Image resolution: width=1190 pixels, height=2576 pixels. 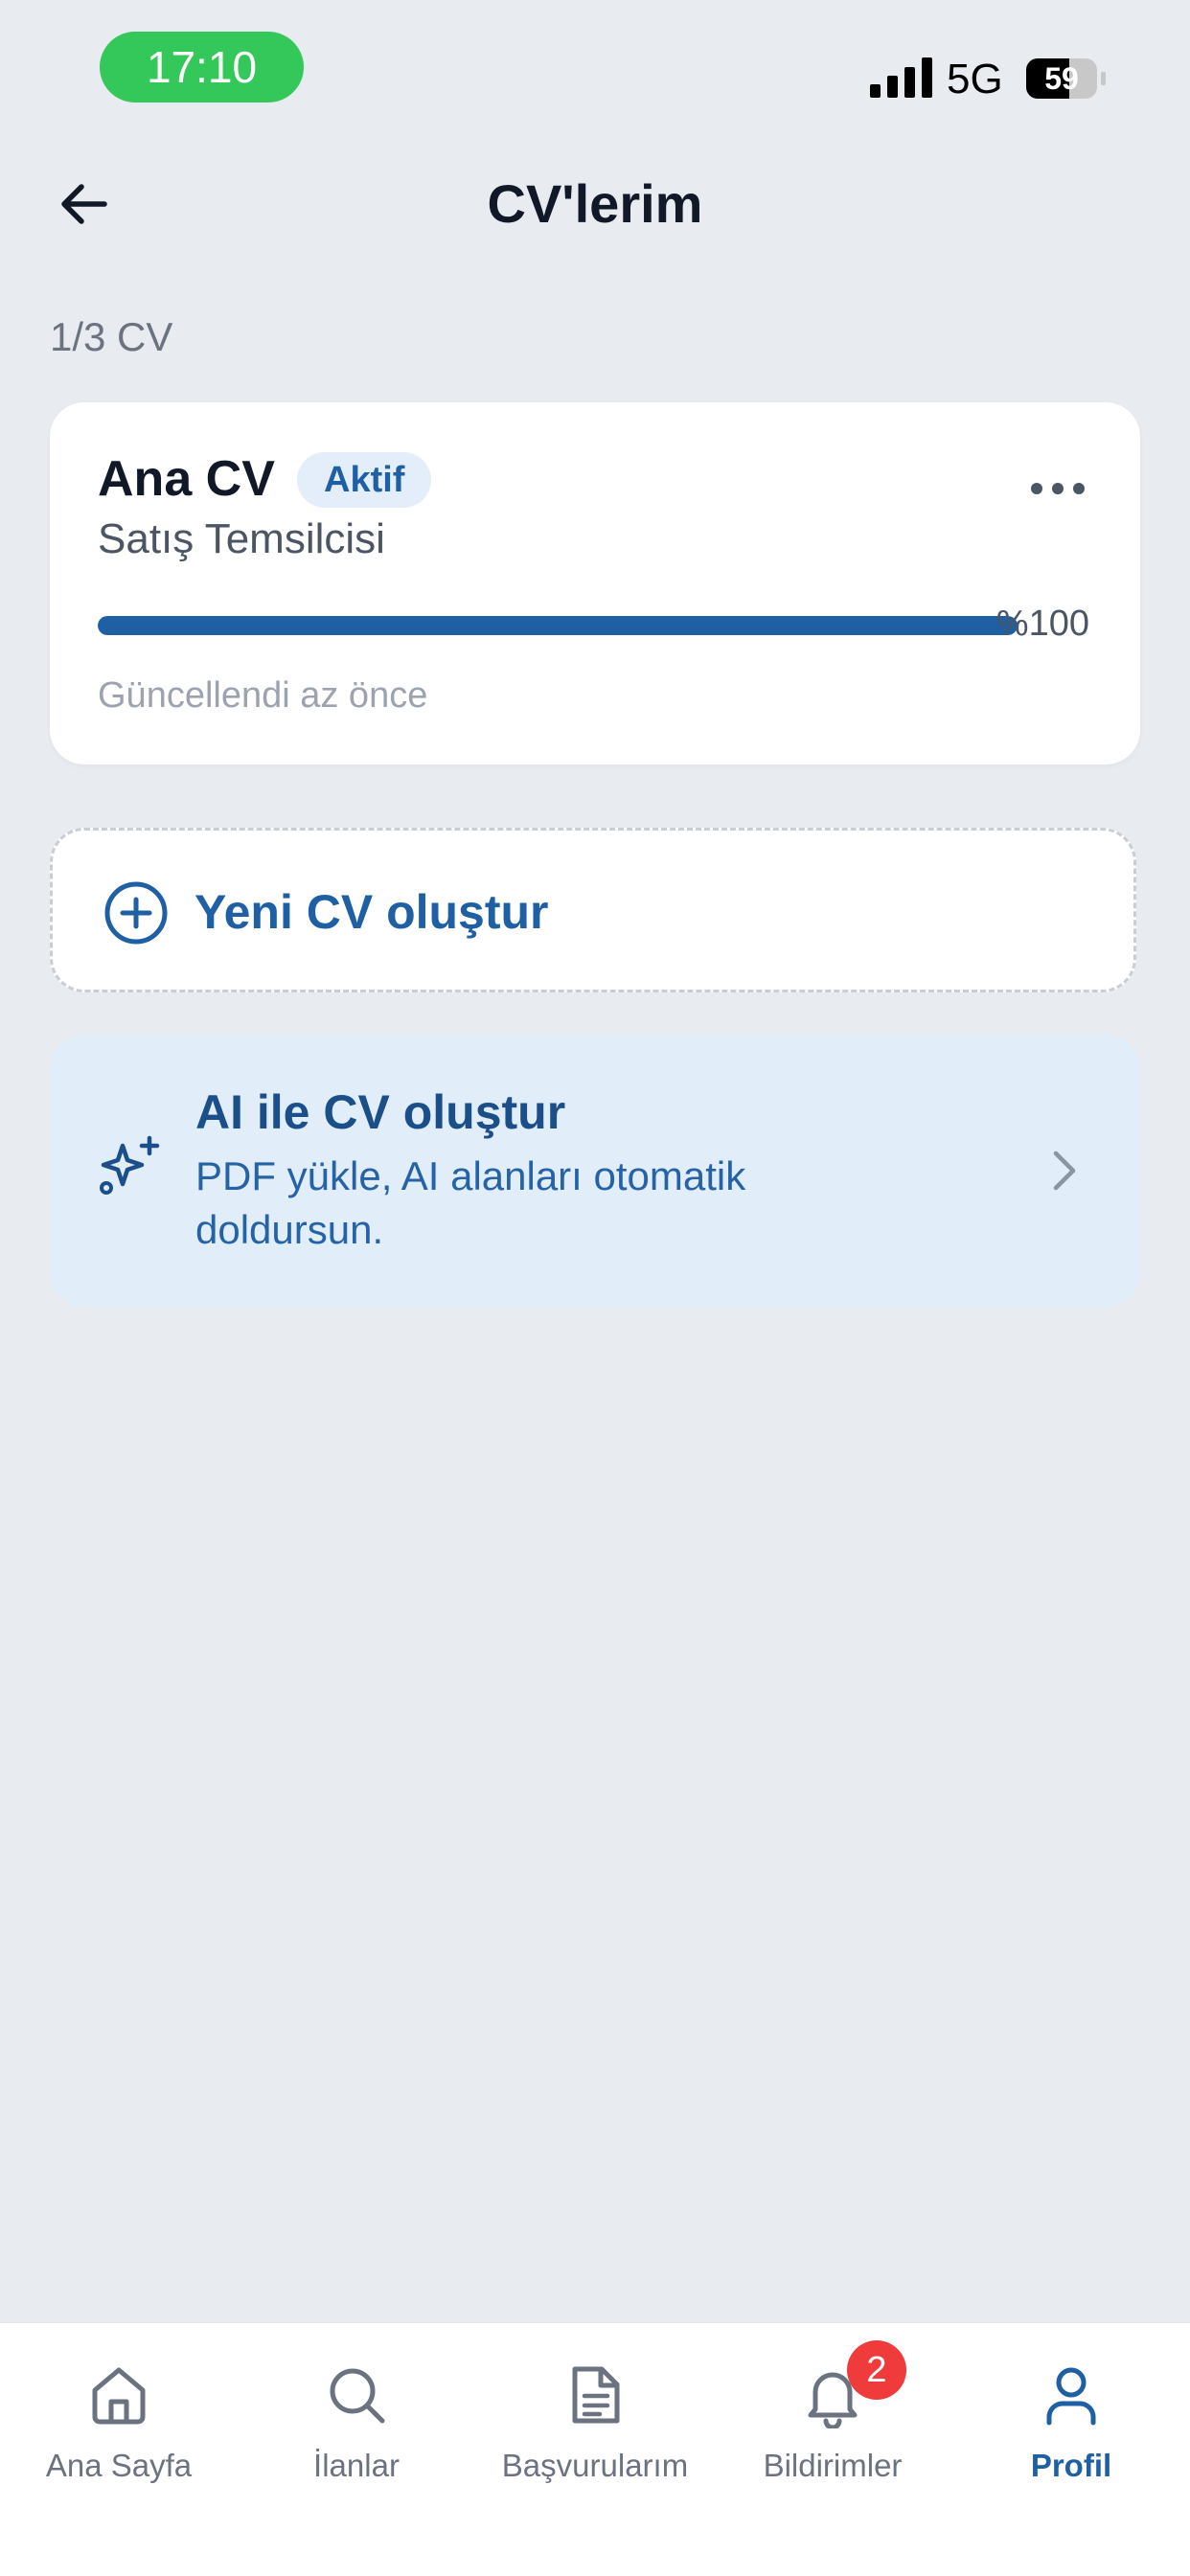 What do you see at coordinates (365, 480) in the screenshot?
I see `status-badge: Aktif` at bounding box center [365, 480].